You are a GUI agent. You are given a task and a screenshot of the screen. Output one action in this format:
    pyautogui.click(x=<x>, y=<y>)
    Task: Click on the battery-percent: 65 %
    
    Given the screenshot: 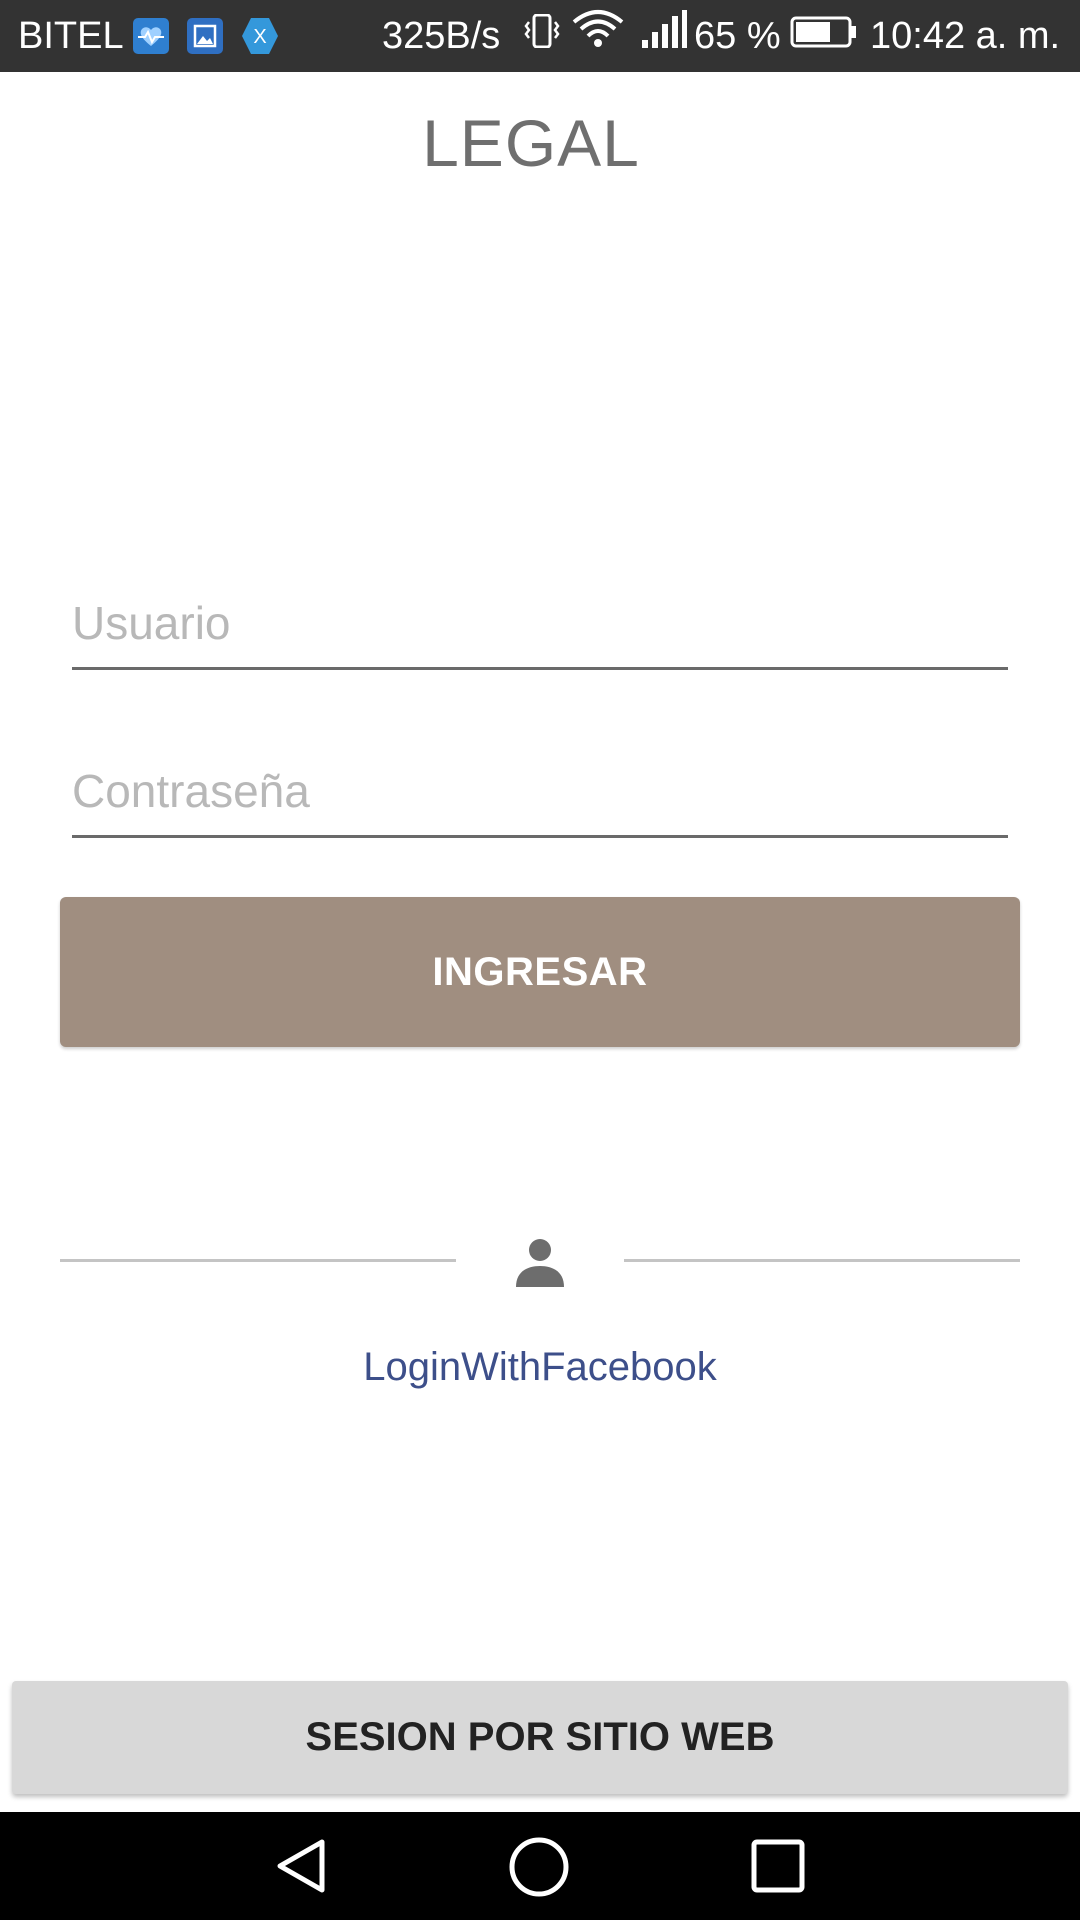 What is the action you would take?
    pyautogui.click(x=737, y=36)
    